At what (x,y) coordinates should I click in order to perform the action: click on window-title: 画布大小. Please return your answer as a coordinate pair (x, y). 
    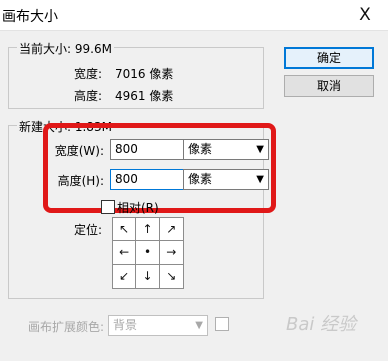
    Looking at the image, I should click on (30, 17).